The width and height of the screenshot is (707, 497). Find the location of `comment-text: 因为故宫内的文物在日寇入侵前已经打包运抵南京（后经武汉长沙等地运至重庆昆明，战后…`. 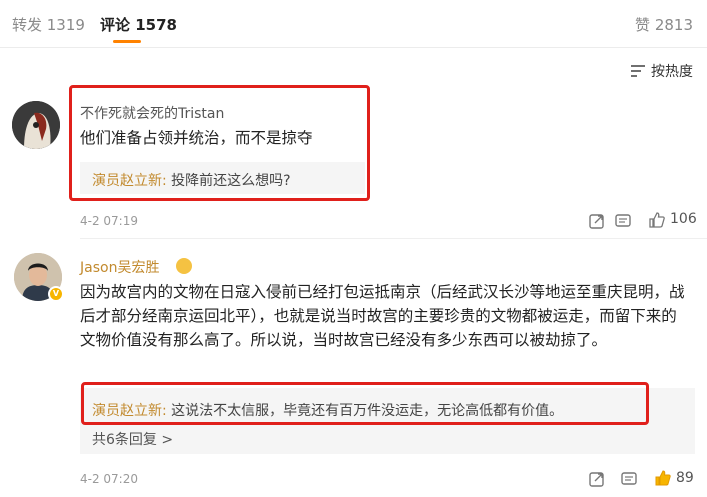

comment-text: 因为故宫内的文物在日寇入侵前已经打包运抵南京（后经武汉长沙等地运至重庆昆明，战后… is located at coordinates (382, 316).